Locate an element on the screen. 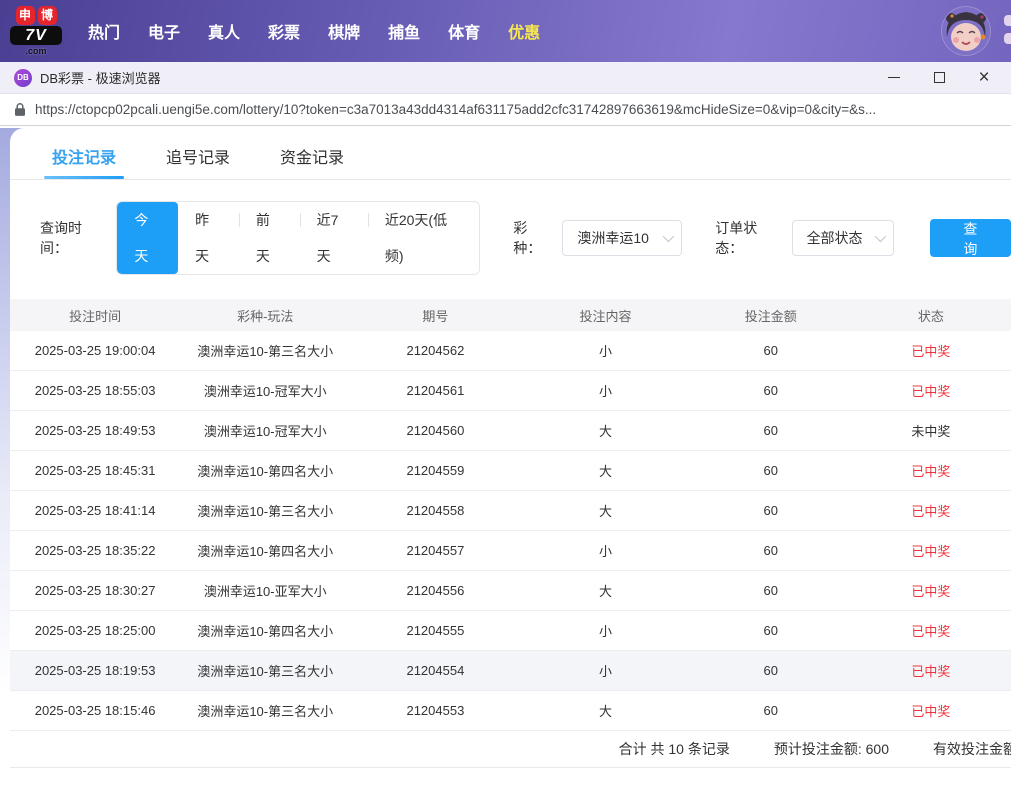 The height and width of the screenshot is (792, 1011). time-range-group: 今天 昨天 前天 近7天 近20天(低频) is located at coordinates (298, 238).